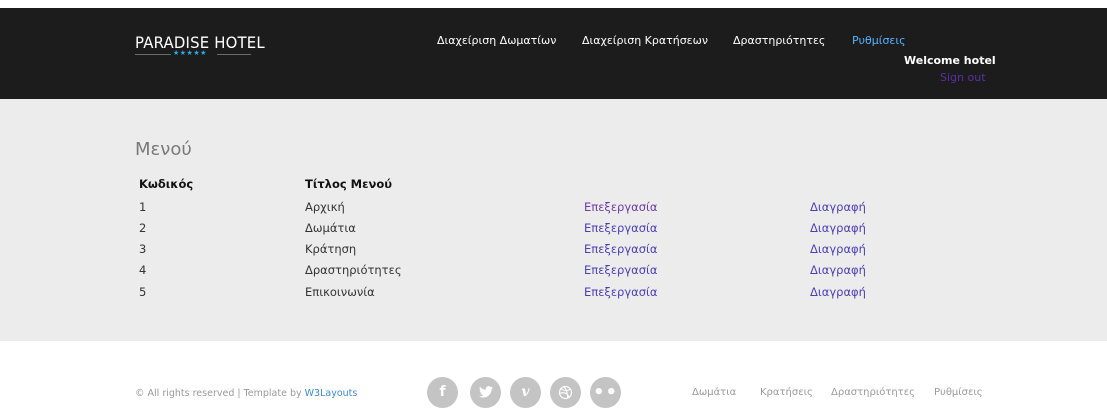 The height and width of the screenshot is (408, 1107). Describe the element at coordinates (779, 40) in the screenshot. I see `nav-activities: Δραστηριότητες` at that location.